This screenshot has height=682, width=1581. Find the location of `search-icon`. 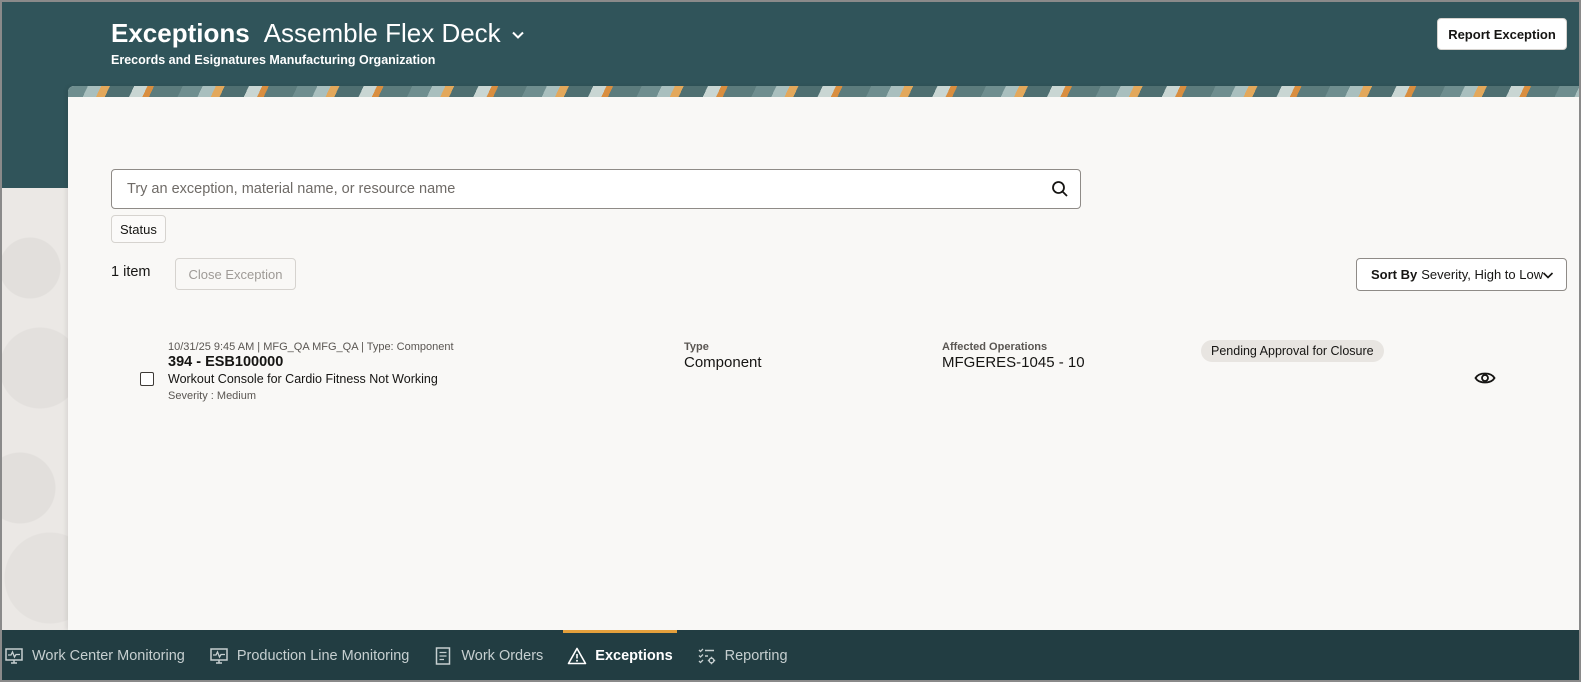

search-icon is located at coordinates (1060, 189).